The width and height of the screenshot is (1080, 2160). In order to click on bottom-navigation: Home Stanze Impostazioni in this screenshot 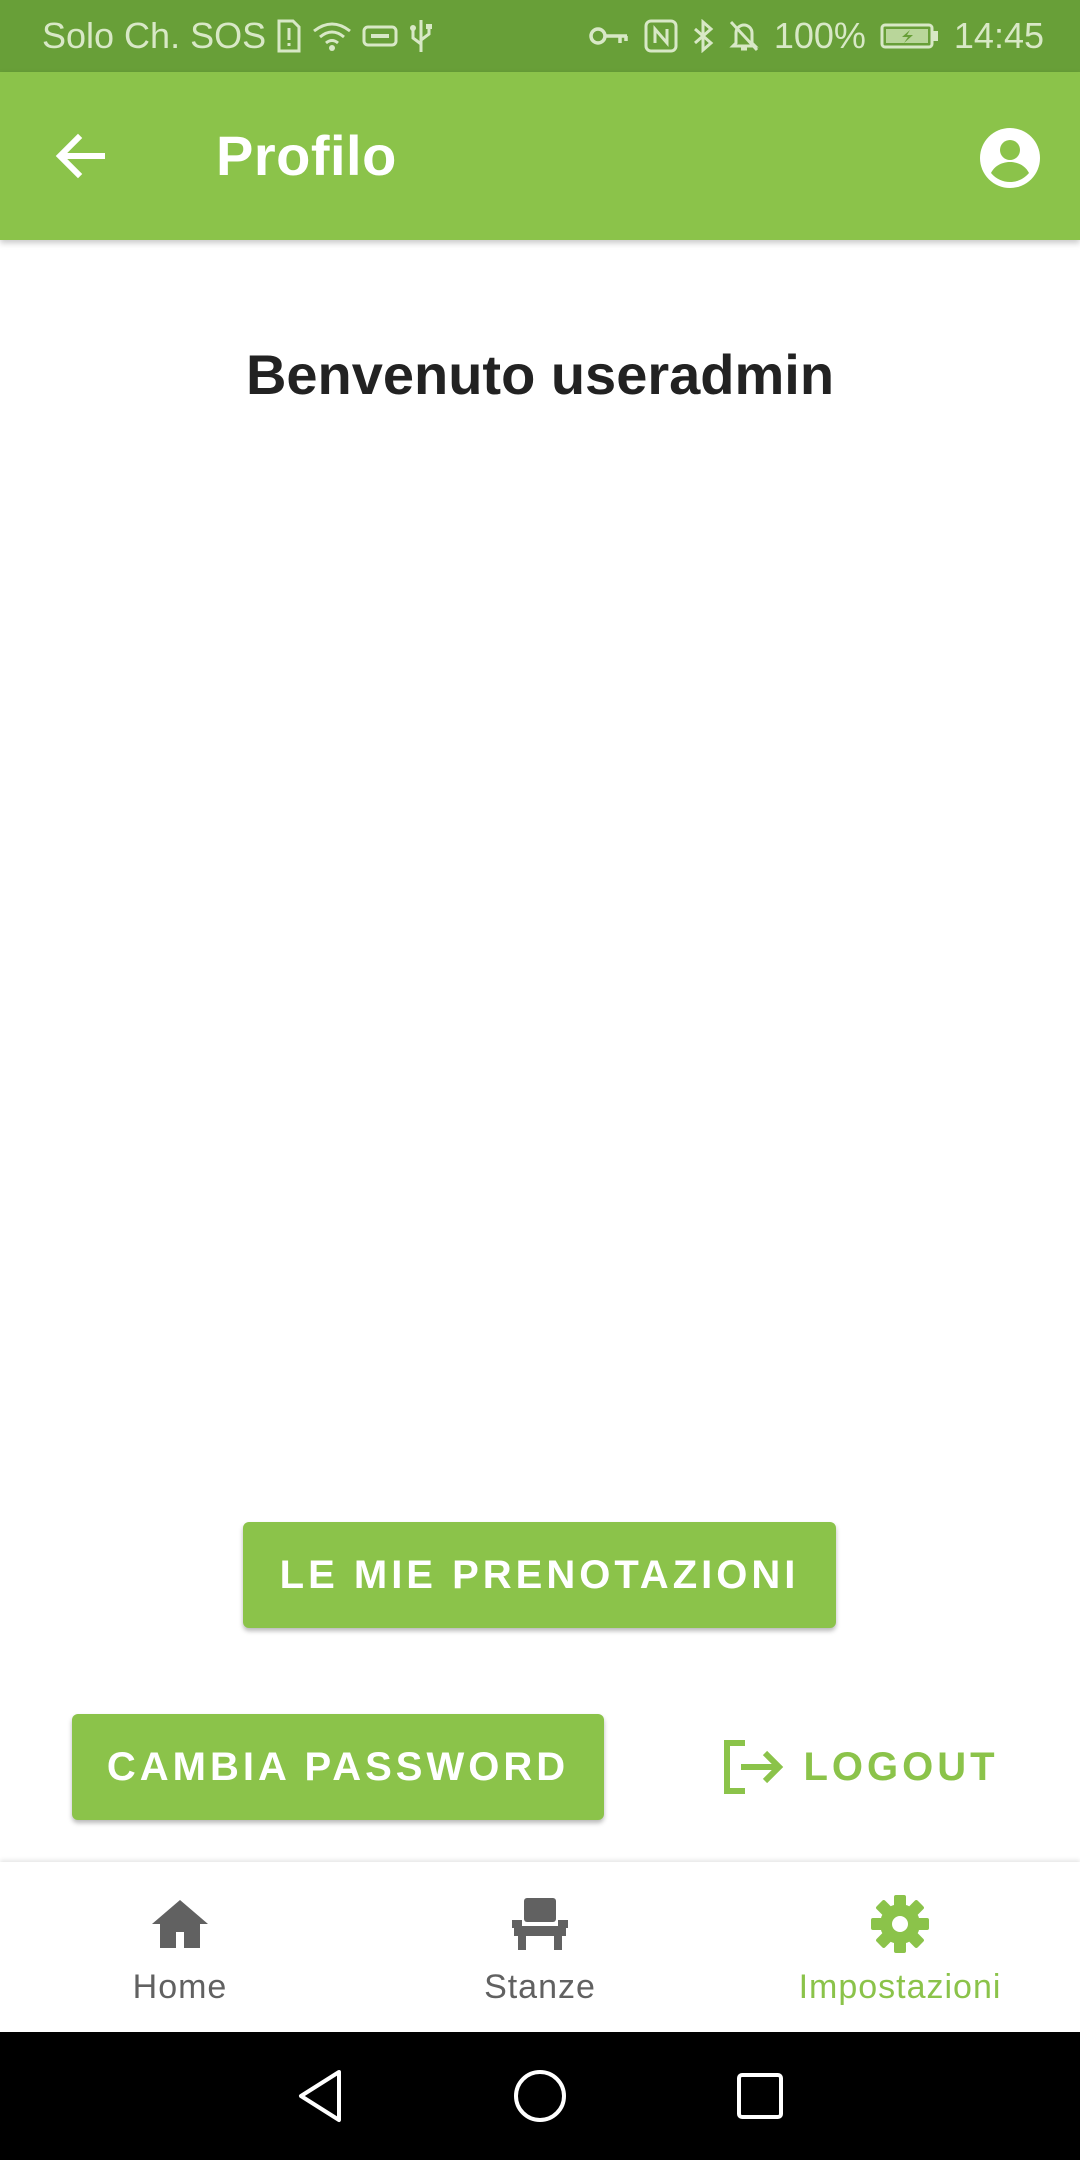, I will do `click(540, 1947)`.